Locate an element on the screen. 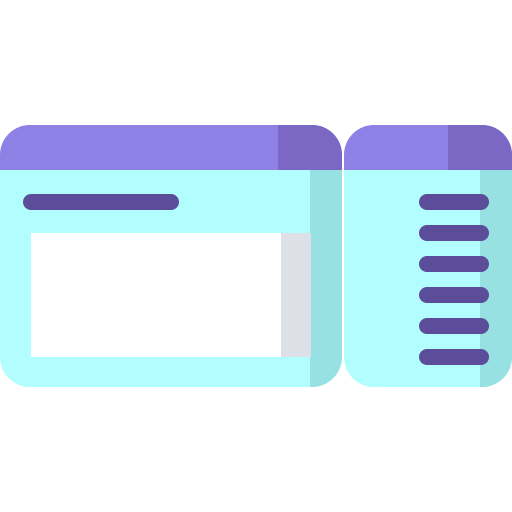 This screenshot has width=512, height=512. main-content-panel is located at coordinates (171, 295).